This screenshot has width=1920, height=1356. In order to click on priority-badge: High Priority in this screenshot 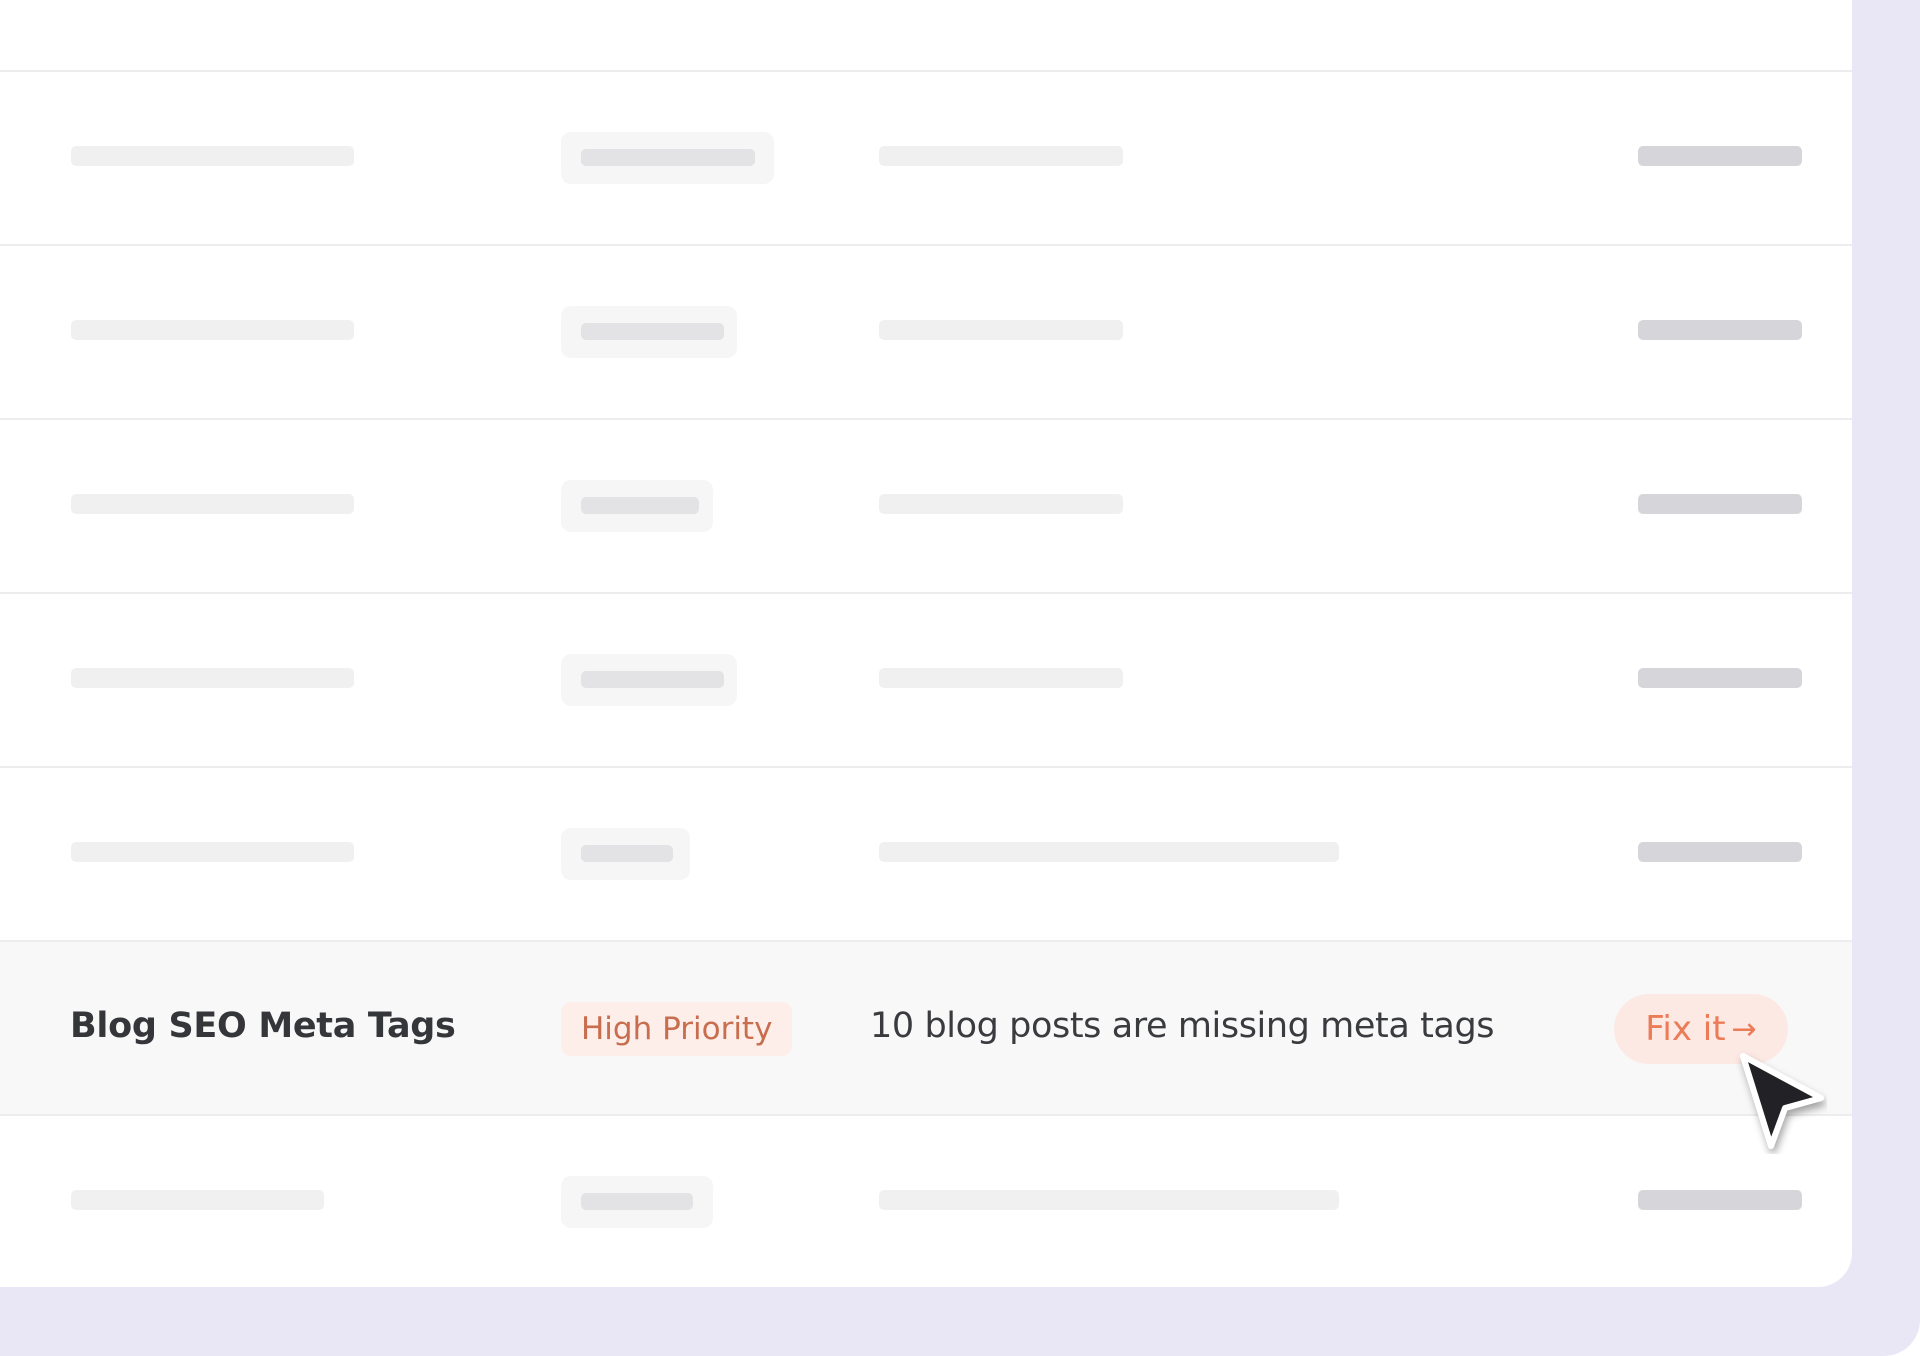, I will do `click(677, 1029)`.